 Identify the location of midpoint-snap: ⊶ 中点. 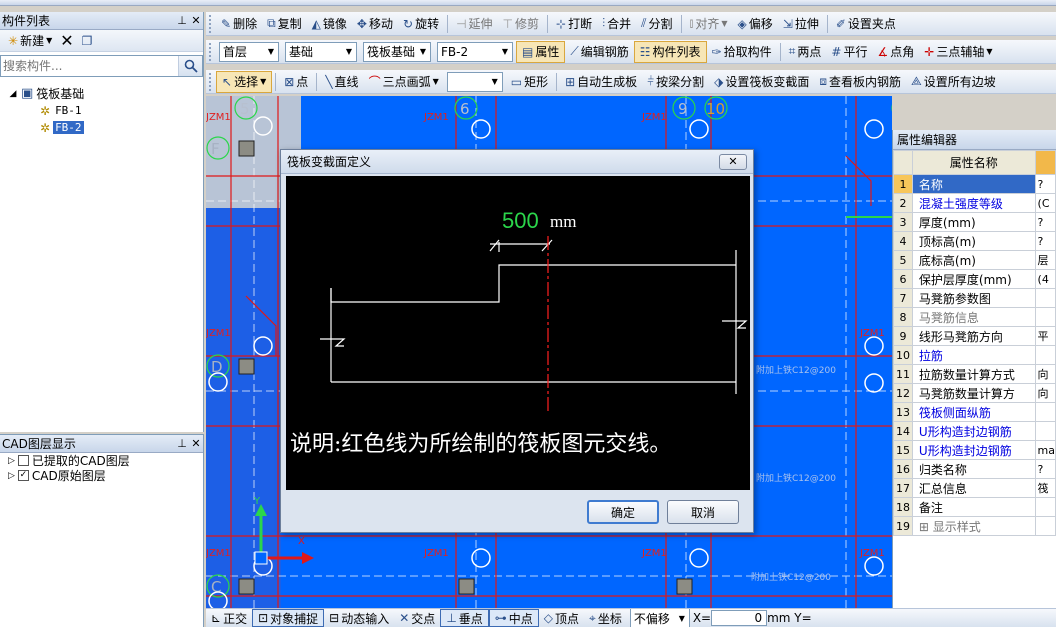
(513, 618).